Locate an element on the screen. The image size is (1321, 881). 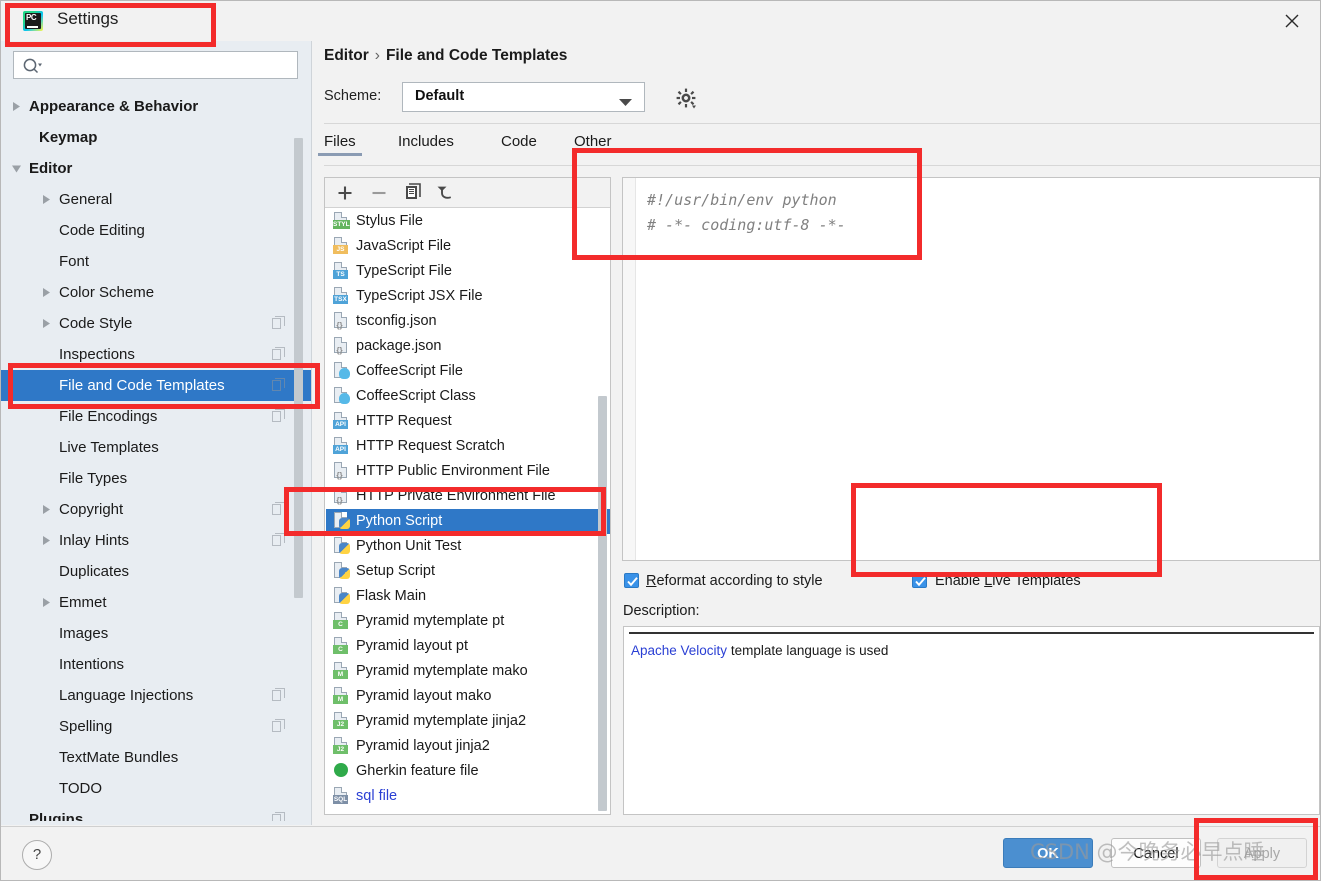
template-list-item: STYL Stylus File is located at coordinates (468, 221).